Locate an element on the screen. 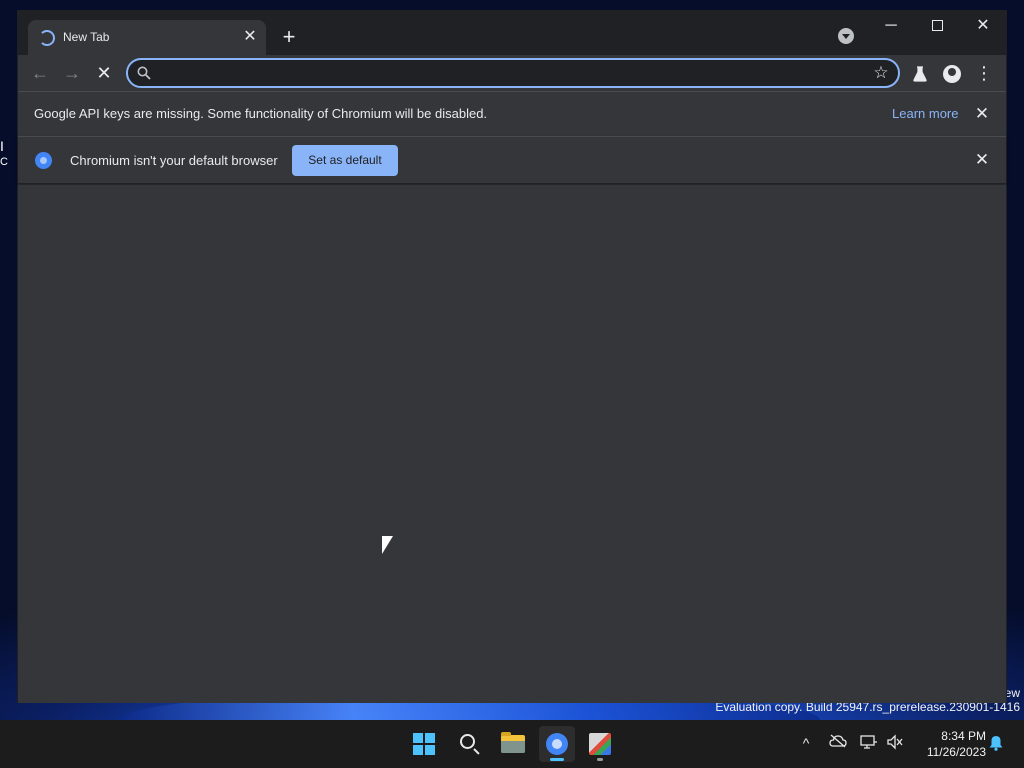 This screenshot has width=1024, height=768. address-input is located at coordinates (508, 73).